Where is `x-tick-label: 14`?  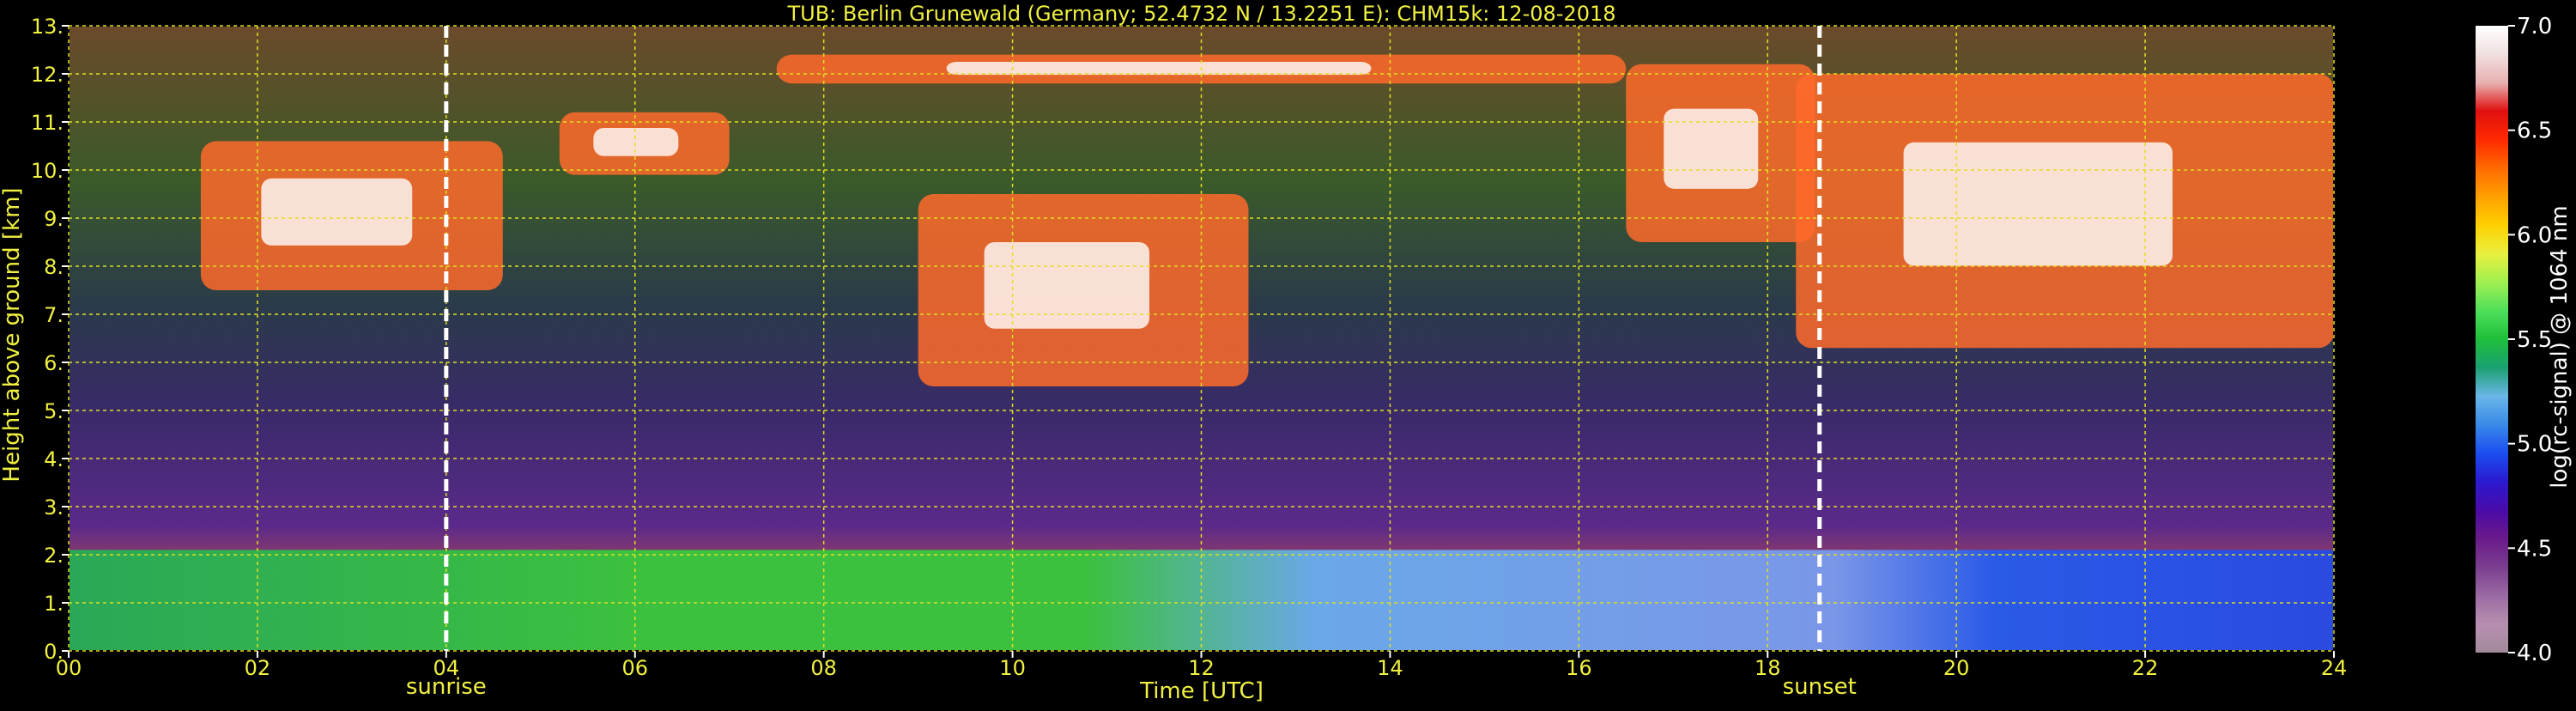 x-tick-label: 14 is located at coordinates (1390, 668).